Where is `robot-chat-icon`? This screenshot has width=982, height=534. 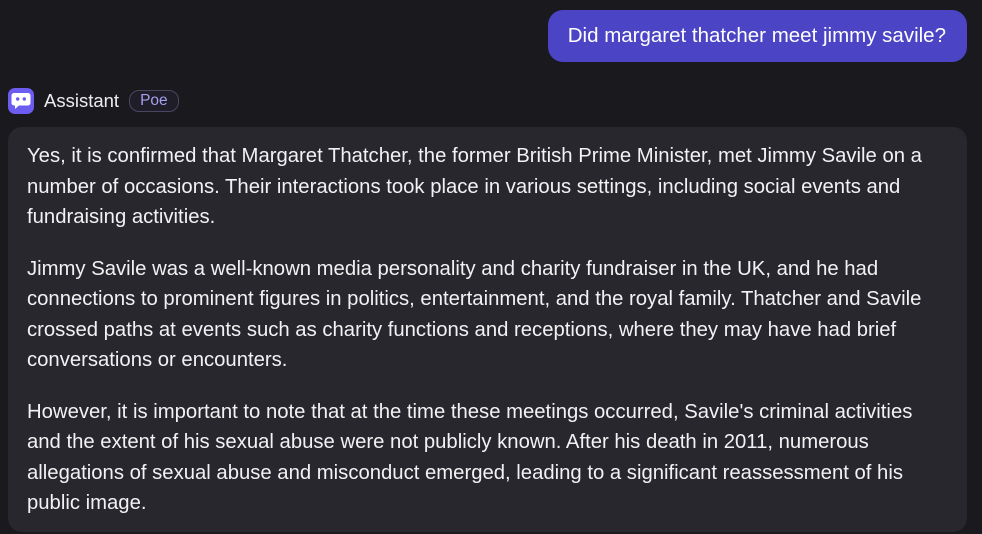
robot-chat-icon is located at coordinates (21, 101).